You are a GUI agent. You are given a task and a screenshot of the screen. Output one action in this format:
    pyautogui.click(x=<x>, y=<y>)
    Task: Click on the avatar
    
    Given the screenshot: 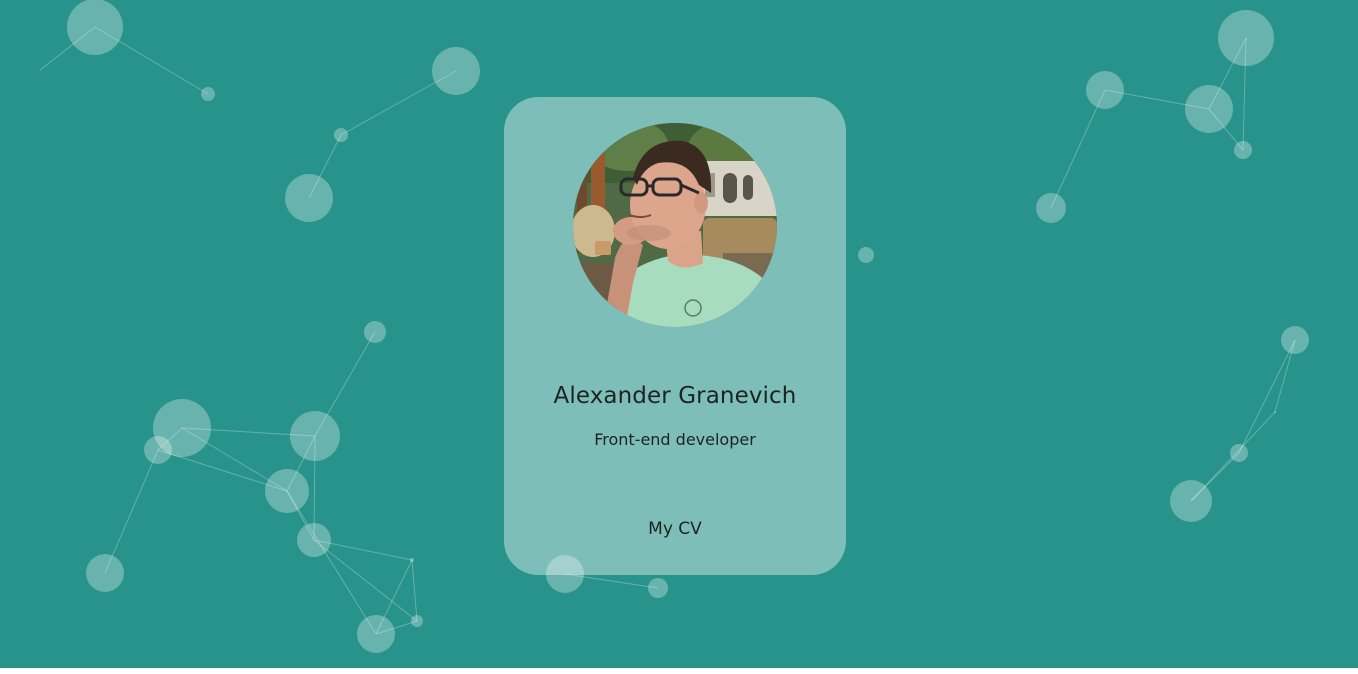 What is the action you would take?
    pyautogui.click(x=675, y=225)
    